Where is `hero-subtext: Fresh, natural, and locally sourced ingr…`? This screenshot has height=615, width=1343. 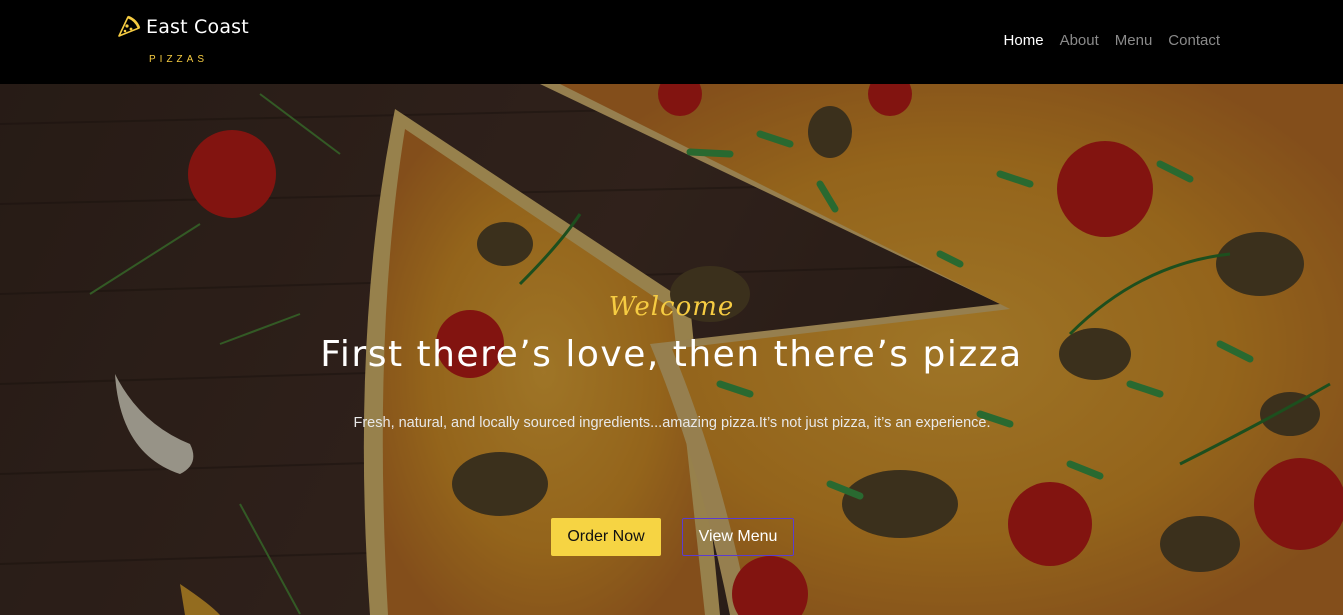
hero-subtext: Fresh, natural, and locally sourced ingr… is located at coordinates (672, 423).